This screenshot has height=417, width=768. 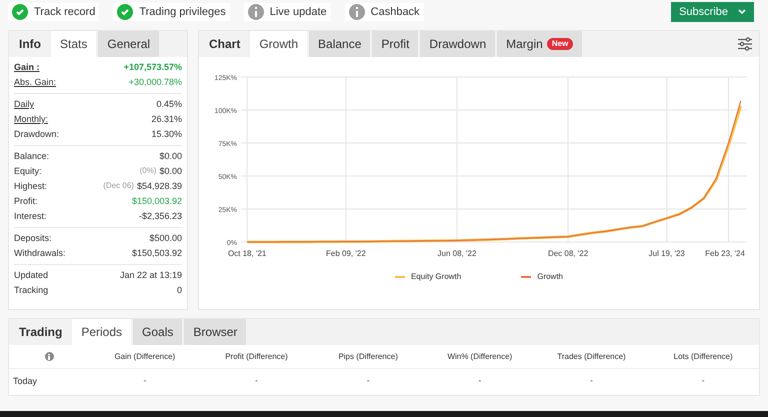 What do you see at coordinates (725, 253) in the screenshot?
I see `x-axis-label: Feb 23, '24` at bounding box center [725, 253].